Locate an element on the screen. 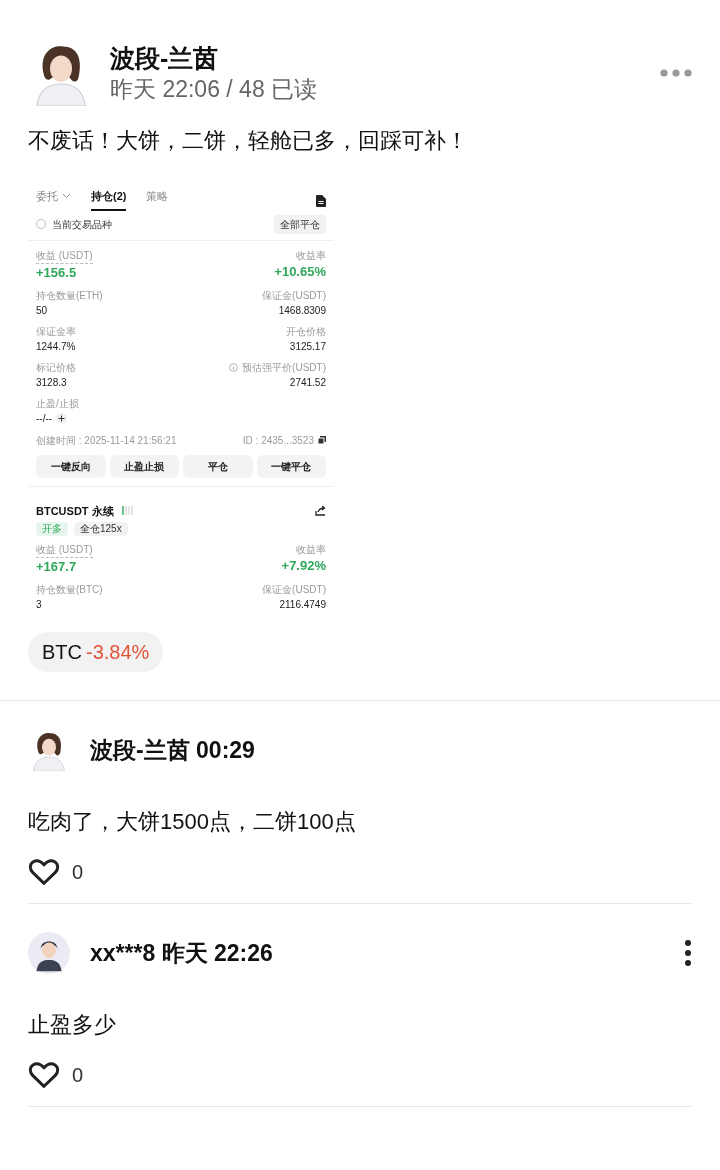 Image resolution: width=720 pixels, height=1170 pixels. close-all-button: 全部平仓 is located at coordinates (300, 224).